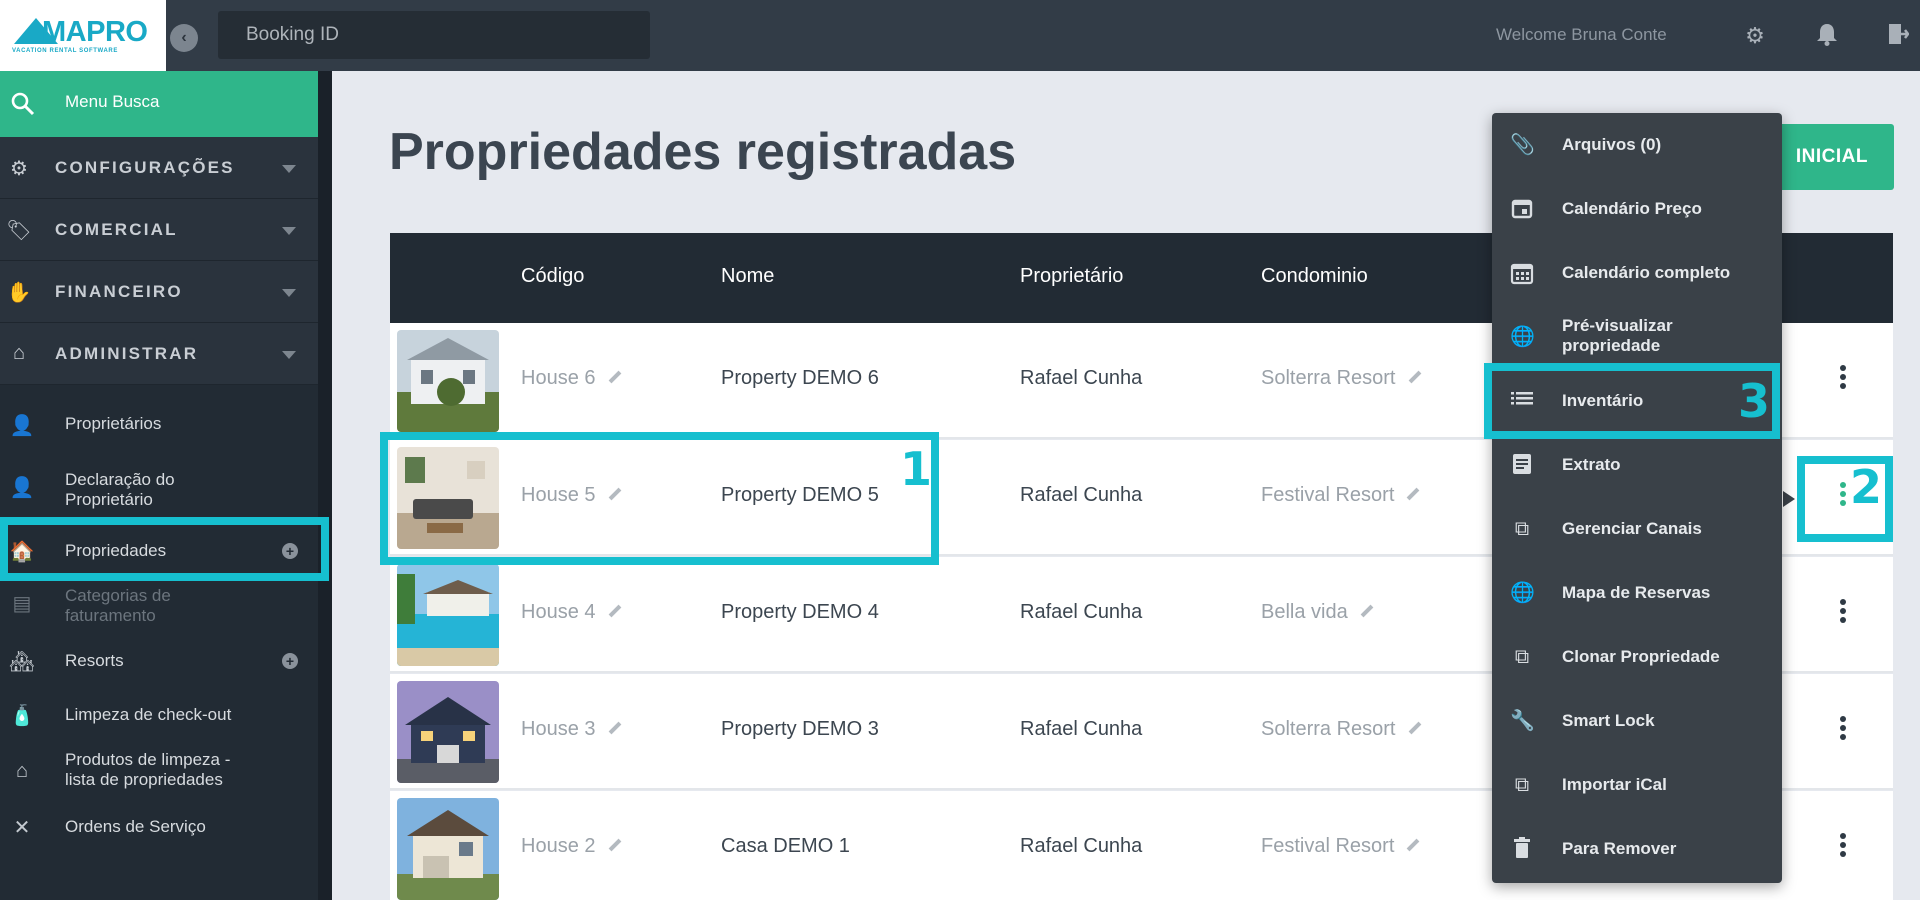 This screenshot has height=900, width=1920. What do you see at coordinates (148, 714) in the screenshot?
I see `sidebar-item-label: Limpeza de check-out` at bounding box center [148, 714].